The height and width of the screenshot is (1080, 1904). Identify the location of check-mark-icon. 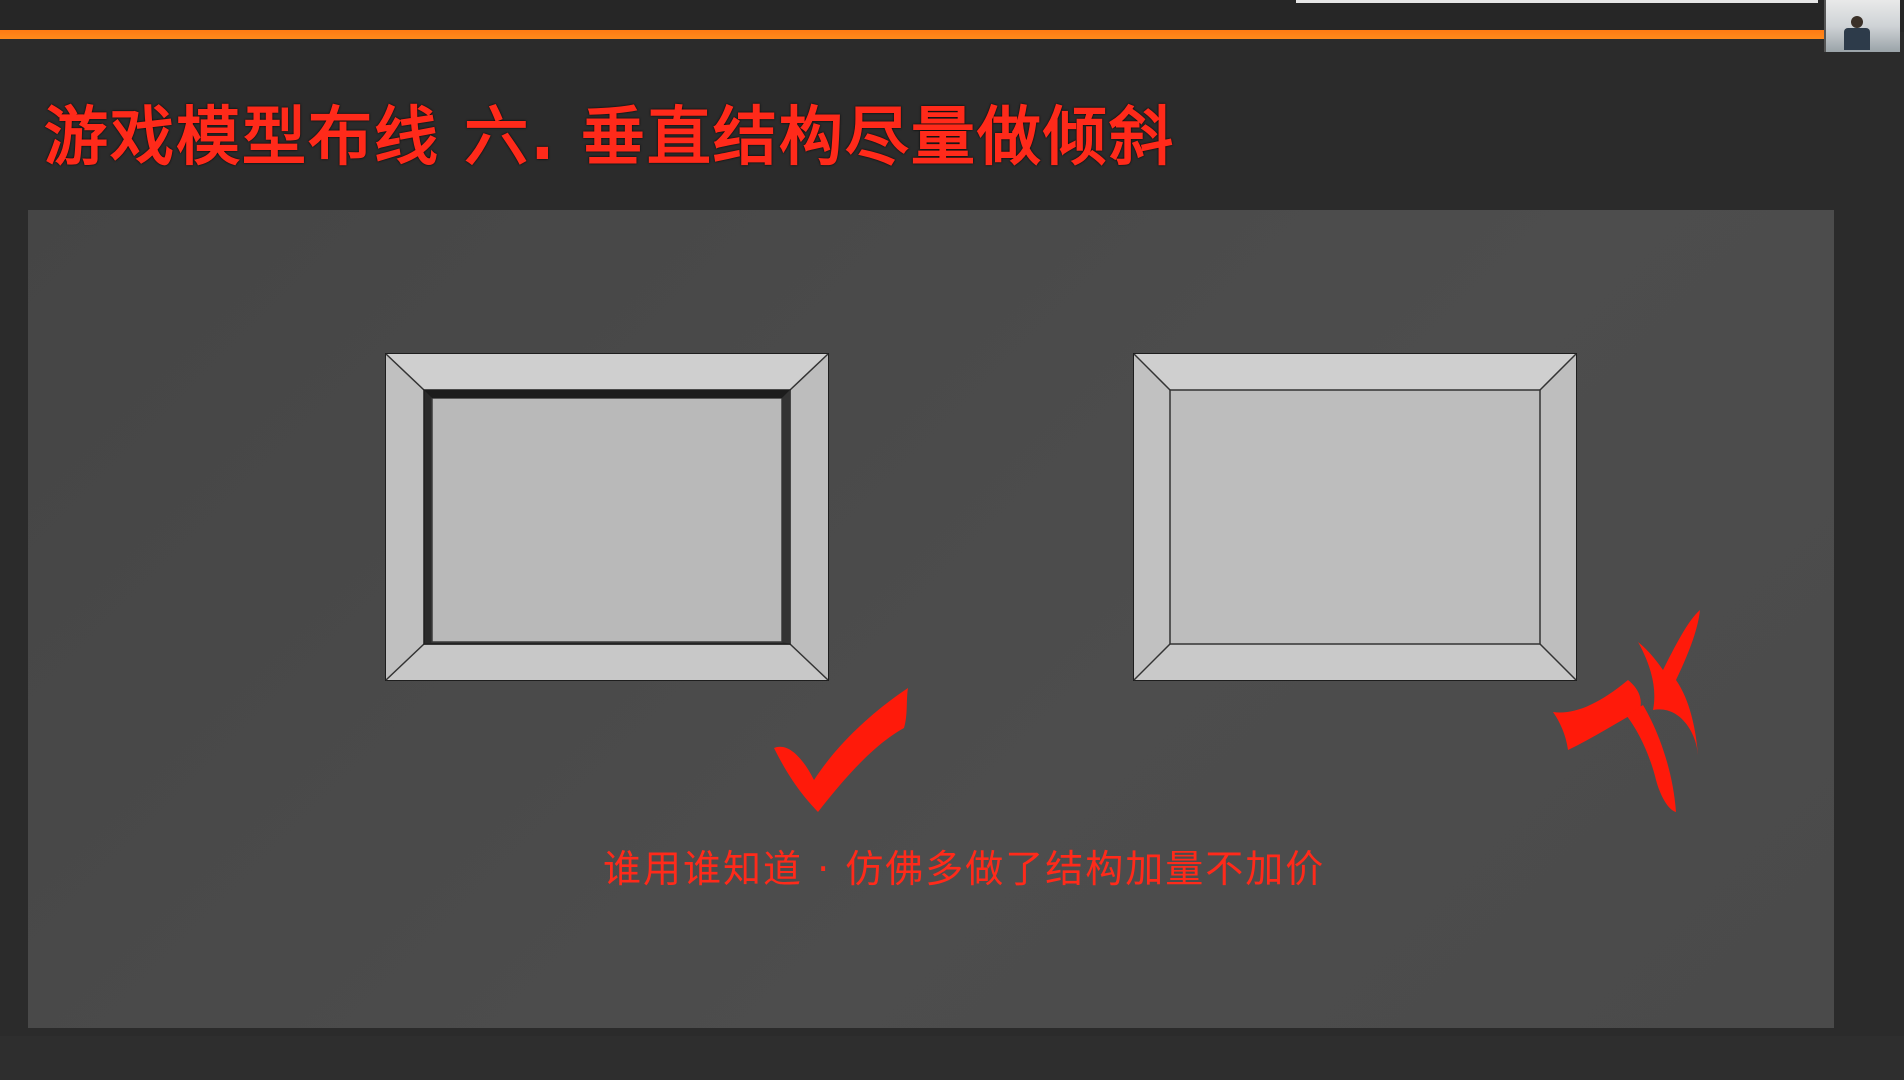
(841, 750).